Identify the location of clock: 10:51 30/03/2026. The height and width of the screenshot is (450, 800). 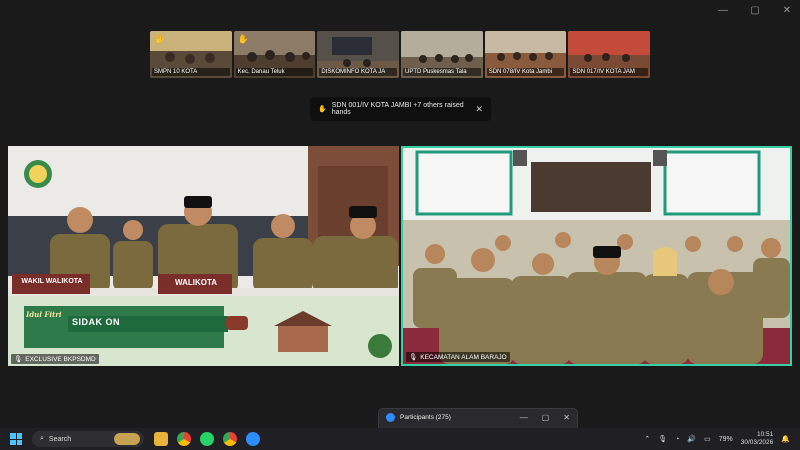
(757, 439).